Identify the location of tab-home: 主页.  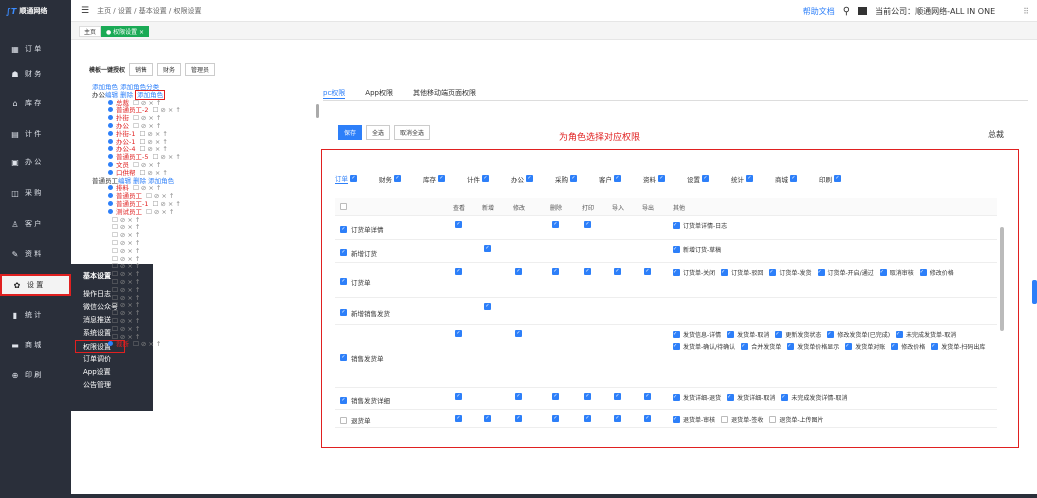
(90, 31).